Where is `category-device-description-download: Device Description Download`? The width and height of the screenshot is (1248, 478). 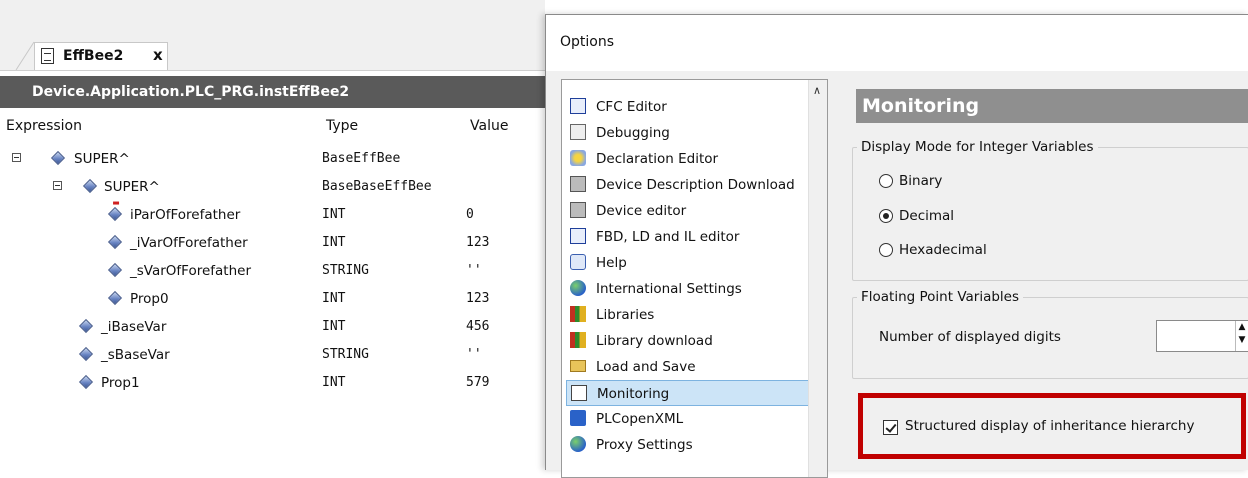 category-device-description-download: Device Description Download is located at coordinates (688, 185).